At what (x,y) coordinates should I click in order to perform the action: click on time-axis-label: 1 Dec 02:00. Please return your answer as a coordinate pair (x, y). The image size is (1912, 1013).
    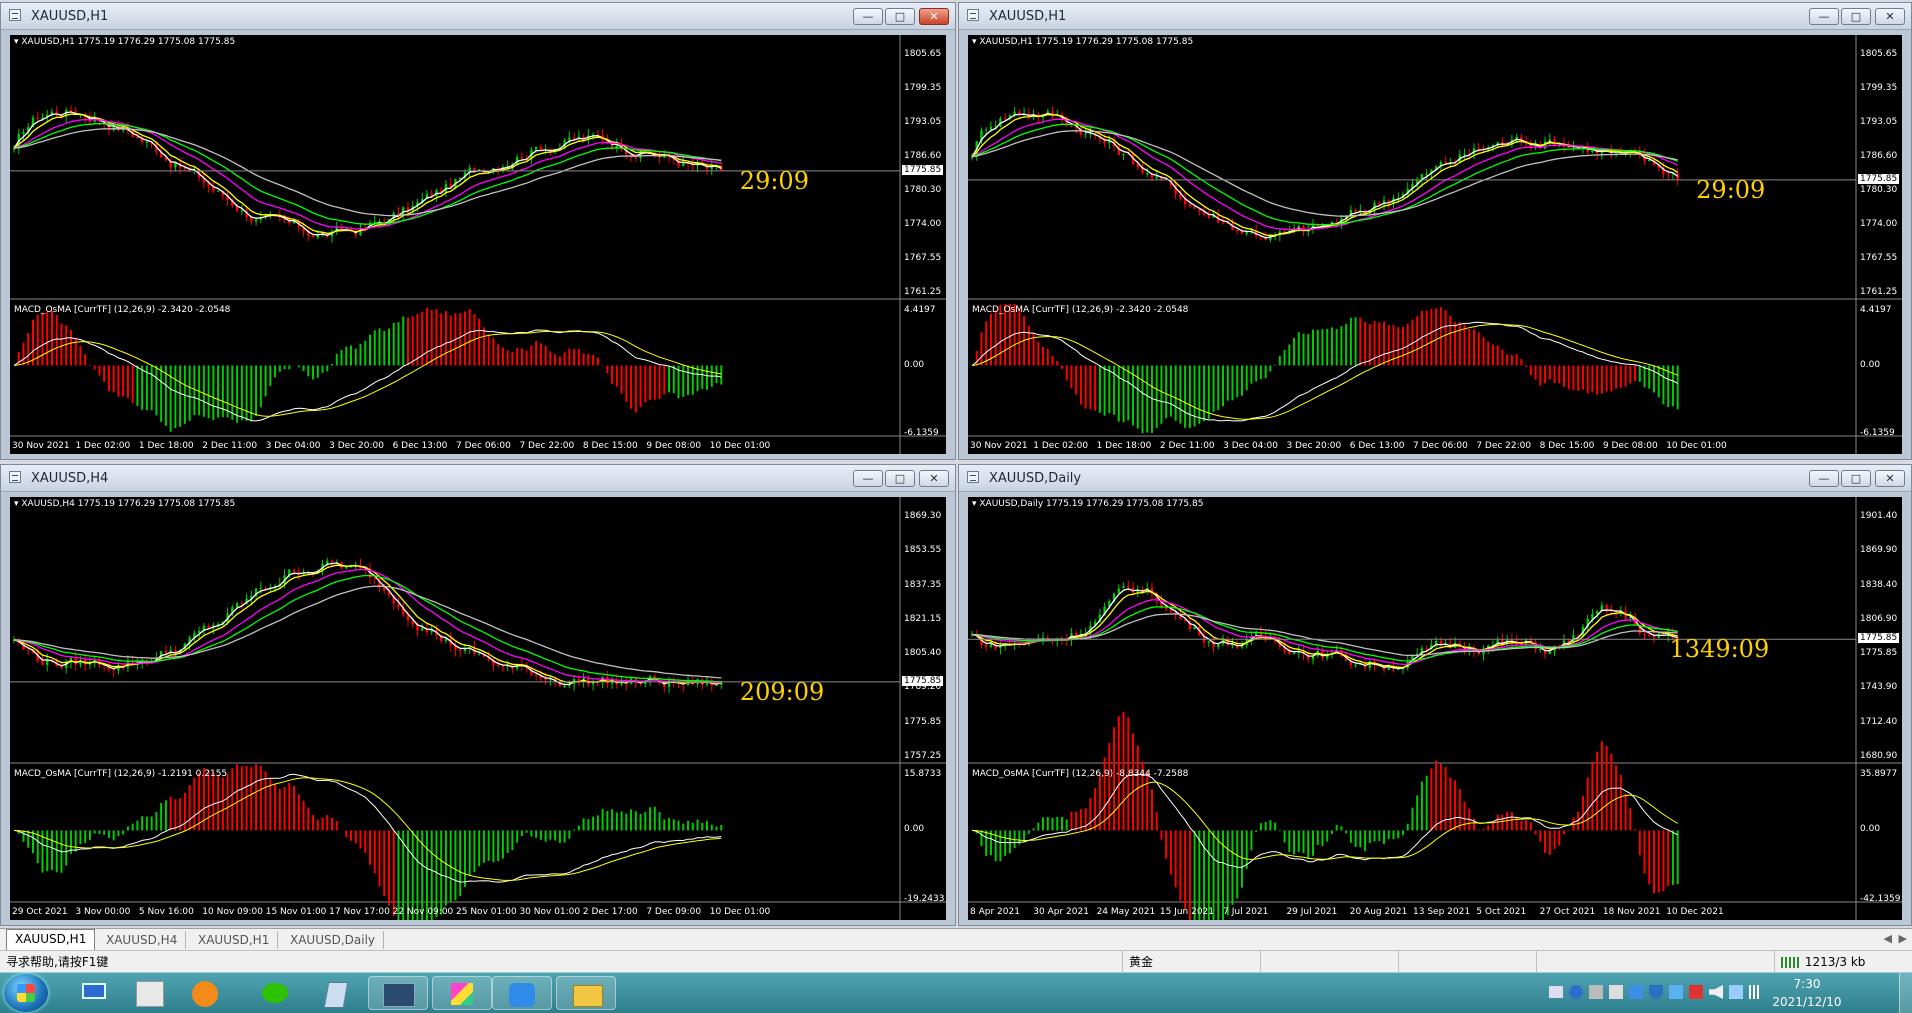
    Looking at the image, I should click on (1061, 446).